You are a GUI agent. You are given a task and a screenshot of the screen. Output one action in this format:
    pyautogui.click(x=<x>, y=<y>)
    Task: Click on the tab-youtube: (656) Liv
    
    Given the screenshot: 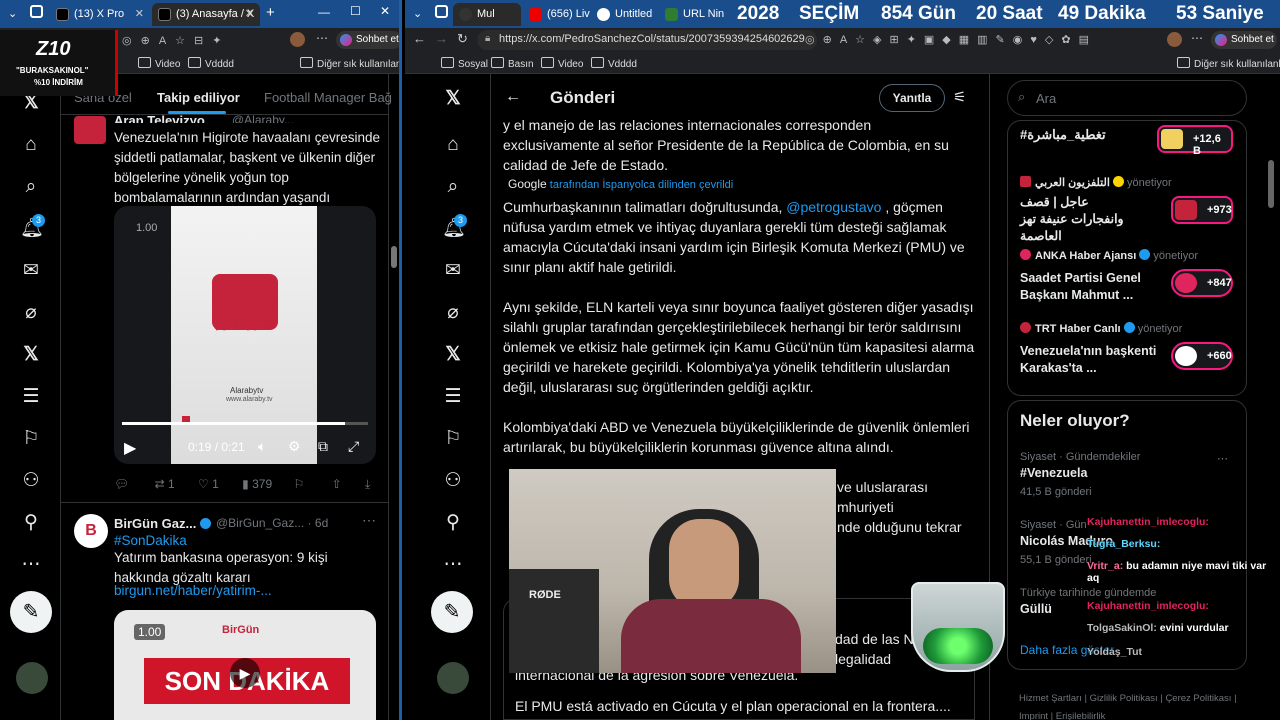 What is the action you would take?
    pyautogui.click(x=557, y=14)
    